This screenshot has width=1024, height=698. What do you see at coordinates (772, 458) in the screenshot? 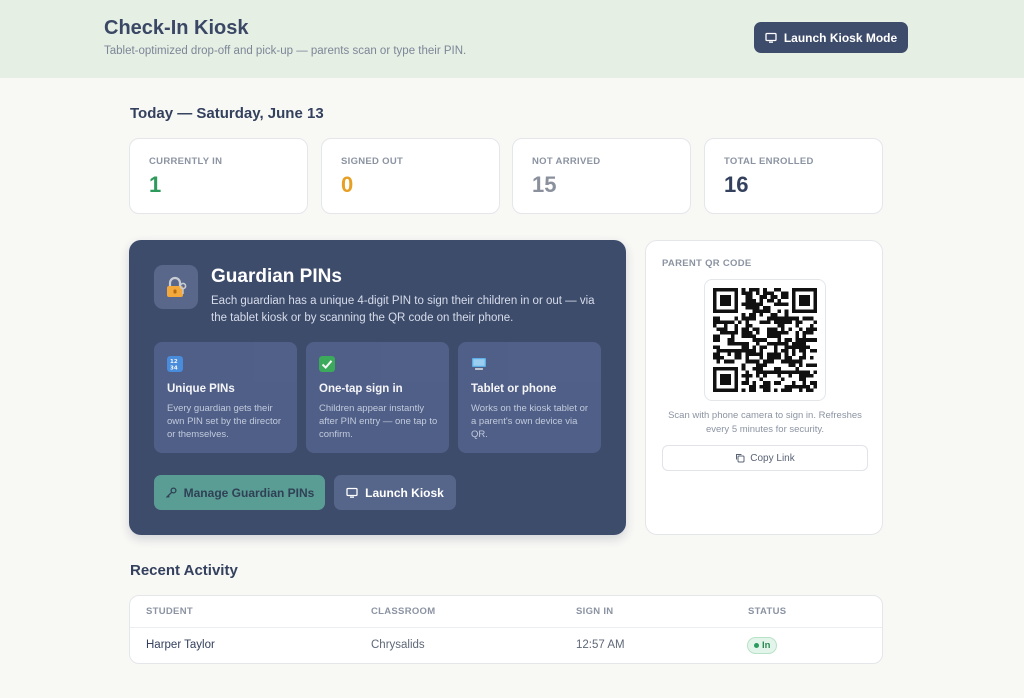
I see `copy-link-label: Copy Link` at bounding box center [772, 458].